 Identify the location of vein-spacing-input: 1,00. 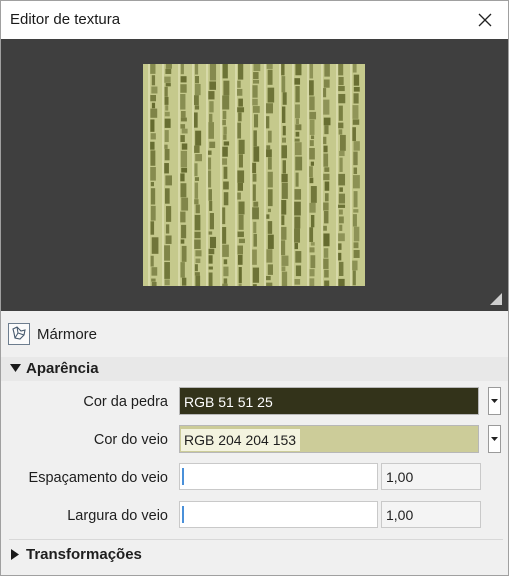
(431, 476).